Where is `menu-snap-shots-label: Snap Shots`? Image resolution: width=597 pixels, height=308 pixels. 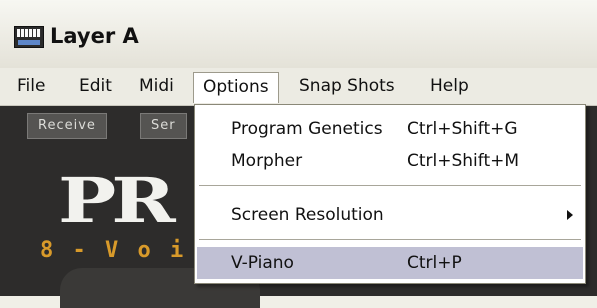
menu-snap-shots-label: Snap Shots is located at coordinates (347, 86).